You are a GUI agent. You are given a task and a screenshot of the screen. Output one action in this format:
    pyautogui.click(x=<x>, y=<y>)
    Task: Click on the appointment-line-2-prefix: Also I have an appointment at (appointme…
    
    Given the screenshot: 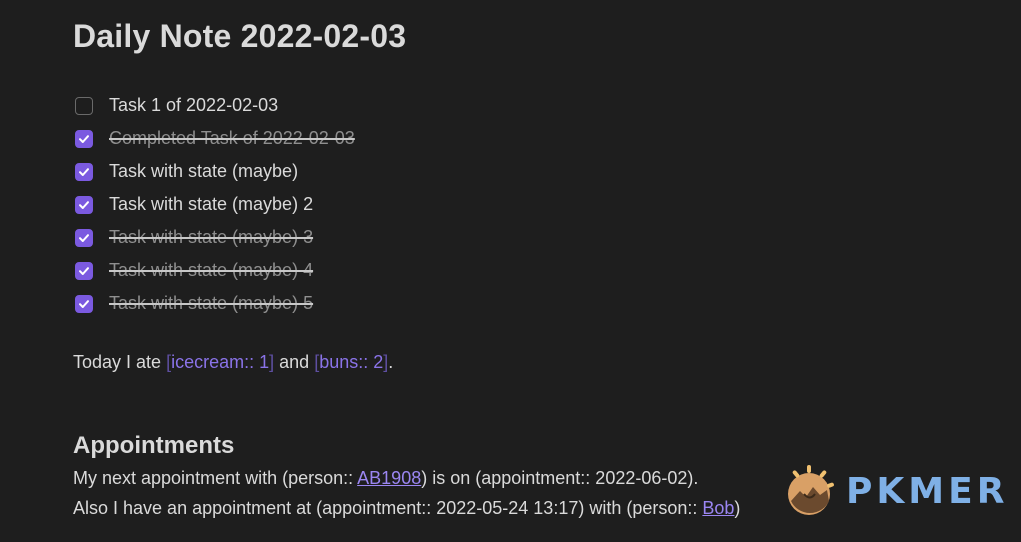 What is the action you would take?
    pyautogui.click(x=388, y=508)
    